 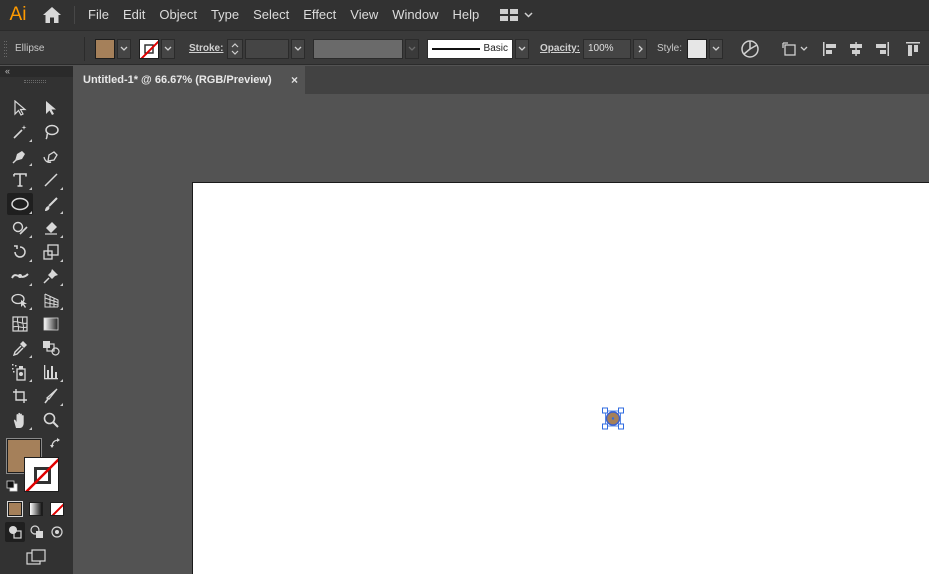 I want to click on width-icon, so click(x=20, y=276).